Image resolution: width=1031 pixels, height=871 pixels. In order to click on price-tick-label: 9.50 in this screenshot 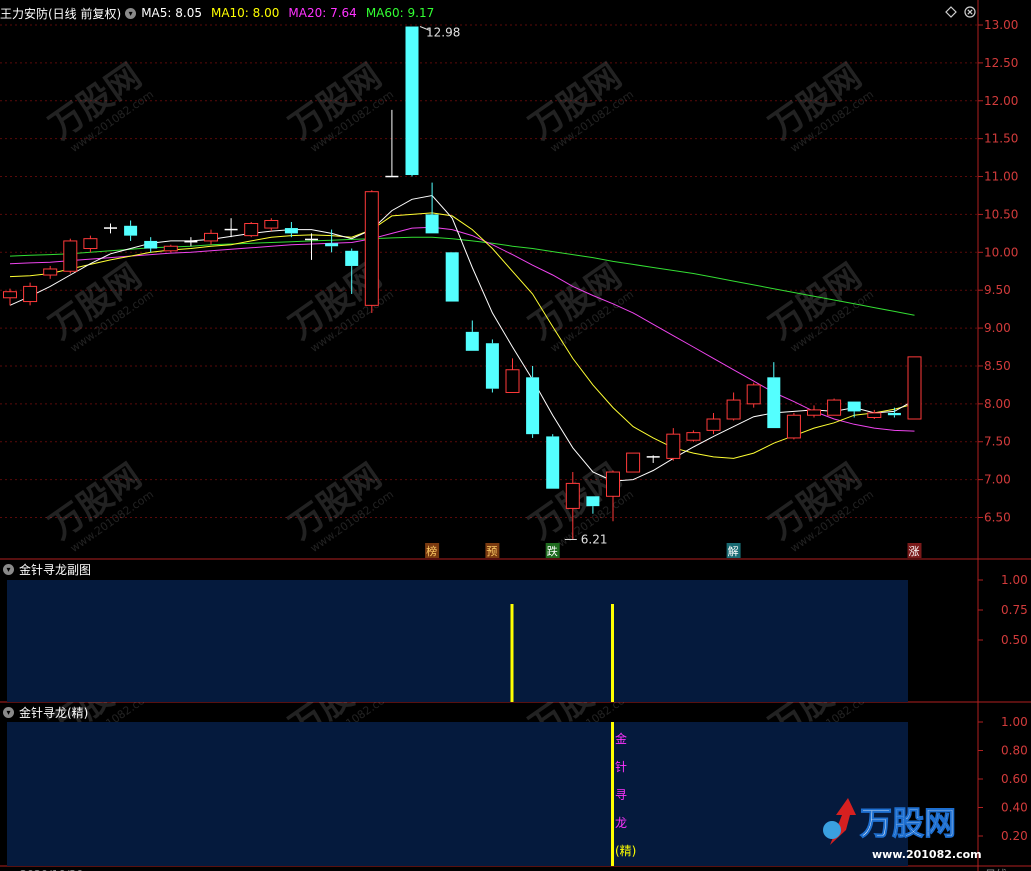, I will do `click(997, 290)`.